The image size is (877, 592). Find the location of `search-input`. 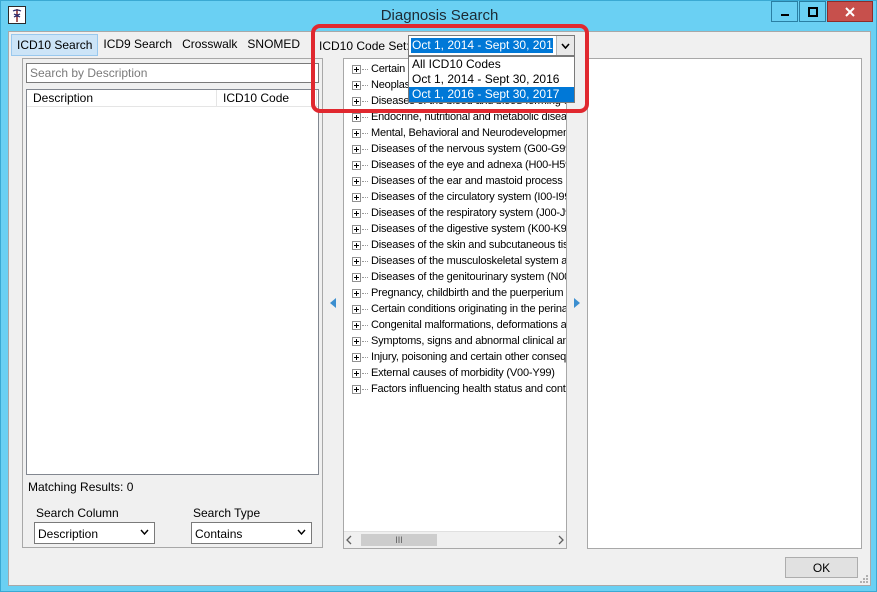

search-input is located at coordinates (172, 73).